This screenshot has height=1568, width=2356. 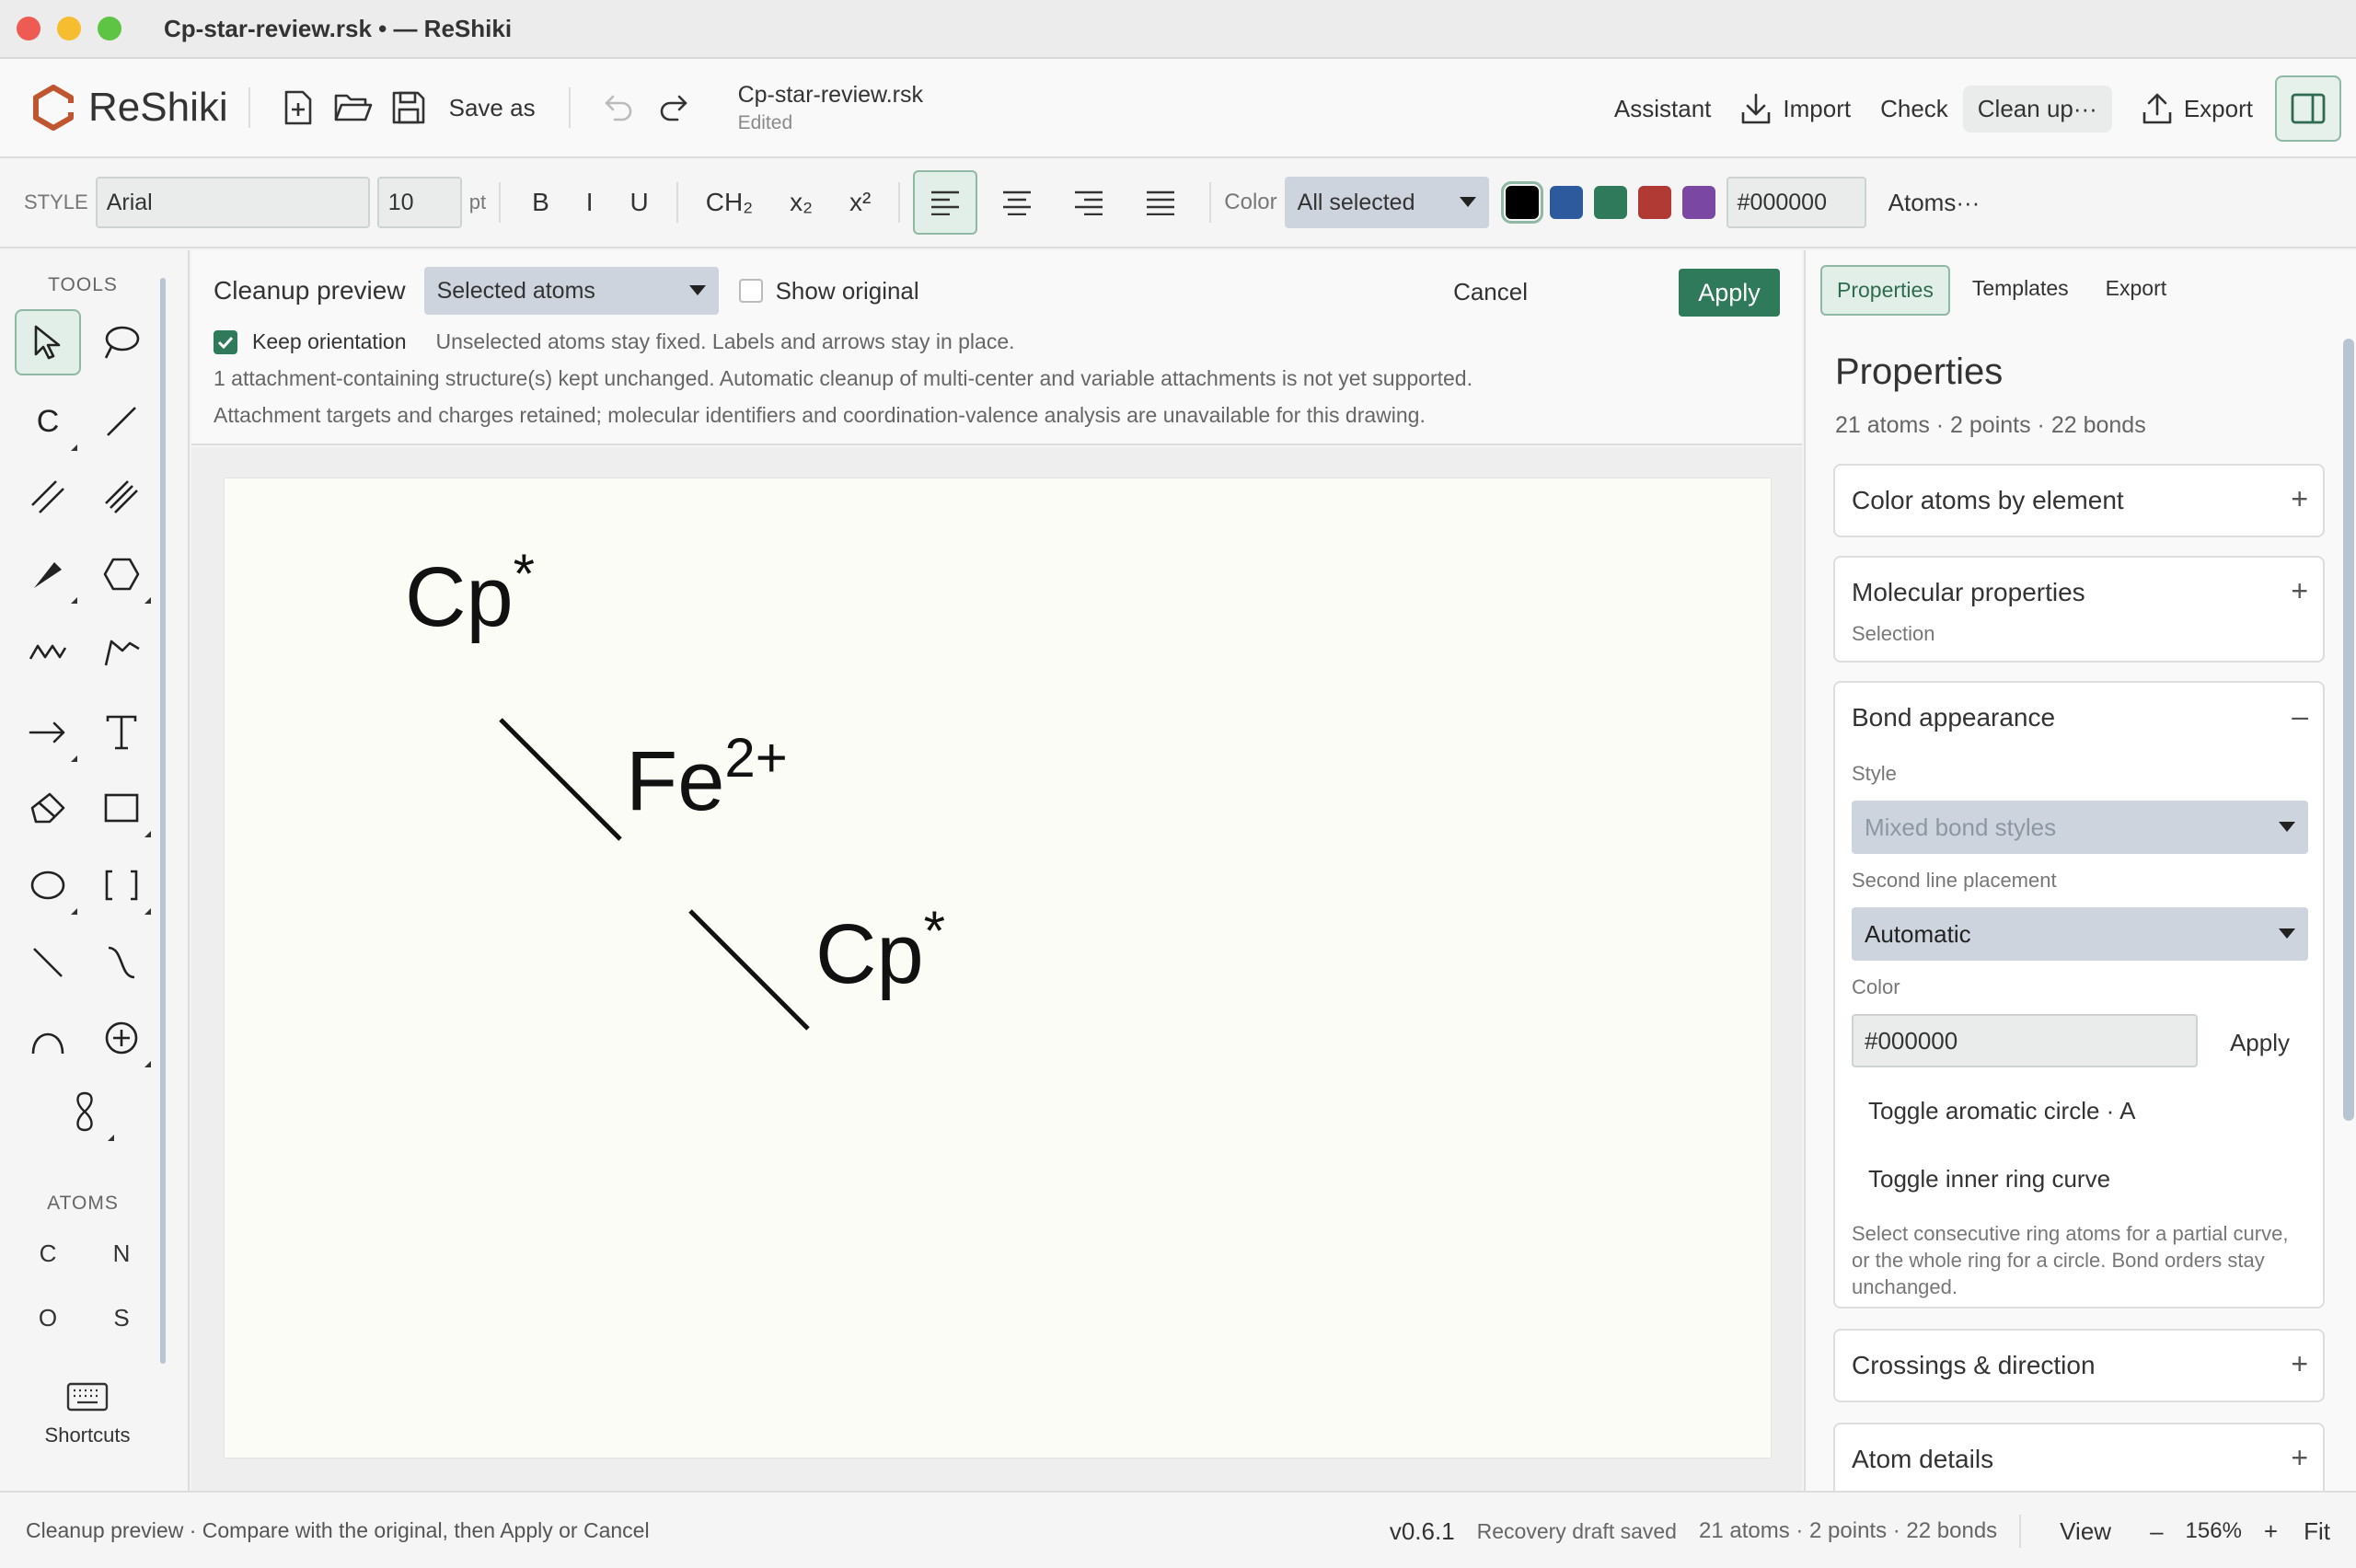 What do you see at coordinates (121, 574) in the screenshot?
I see `ring-tool` at bounding box center [121, 574].